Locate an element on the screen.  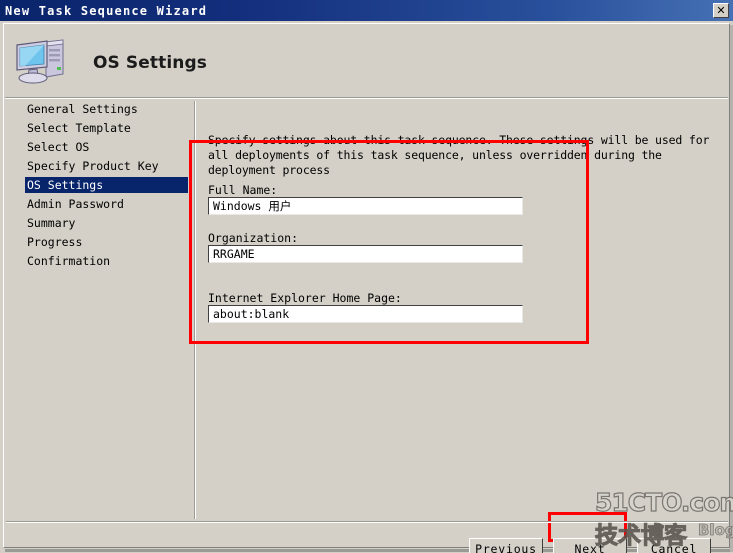
organization-label: Organization: is located at coordinates (253, 238).